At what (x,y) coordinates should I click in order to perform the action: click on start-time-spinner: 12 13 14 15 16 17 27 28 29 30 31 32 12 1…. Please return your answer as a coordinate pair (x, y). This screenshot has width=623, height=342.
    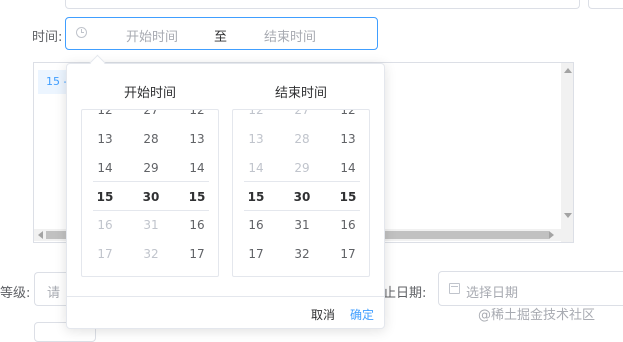
    Looking at the image, I should click on (150, 193).